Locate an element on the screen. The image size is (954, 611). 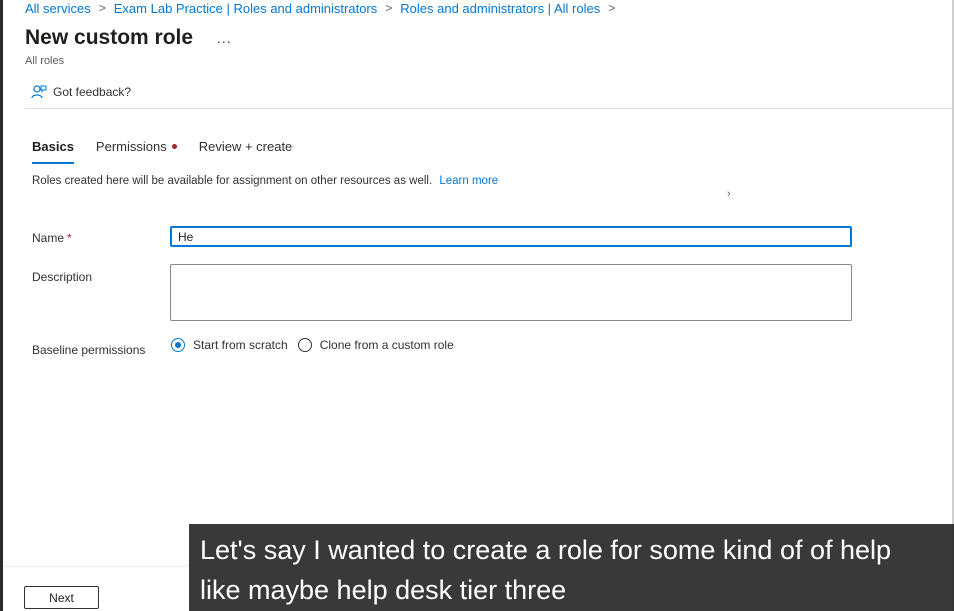
description-label: Description is located at coordinates (62, 277).